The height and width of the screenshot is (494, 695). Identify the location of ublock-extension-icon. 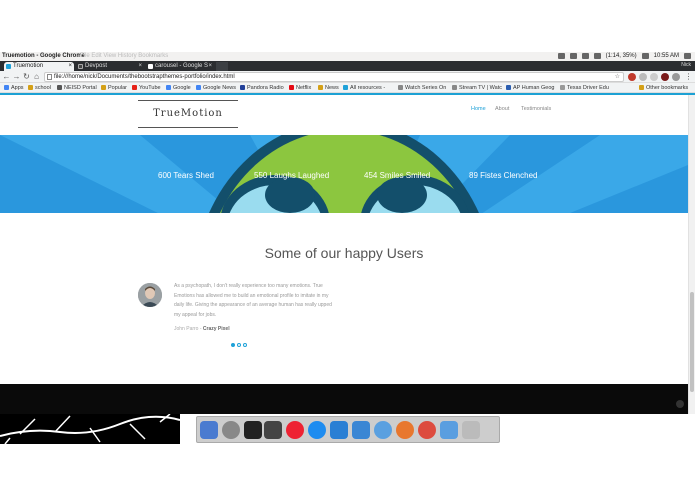
(632, 77).